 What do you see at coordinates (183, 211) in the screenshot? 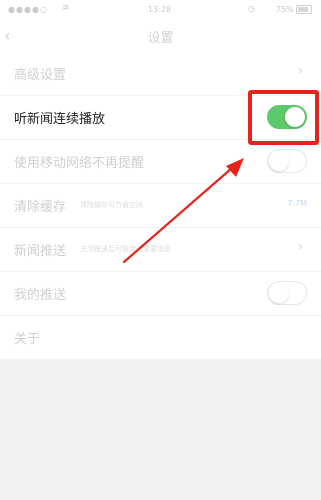
I see `pointer-arrow-icon` at bounding box center [183, 211].